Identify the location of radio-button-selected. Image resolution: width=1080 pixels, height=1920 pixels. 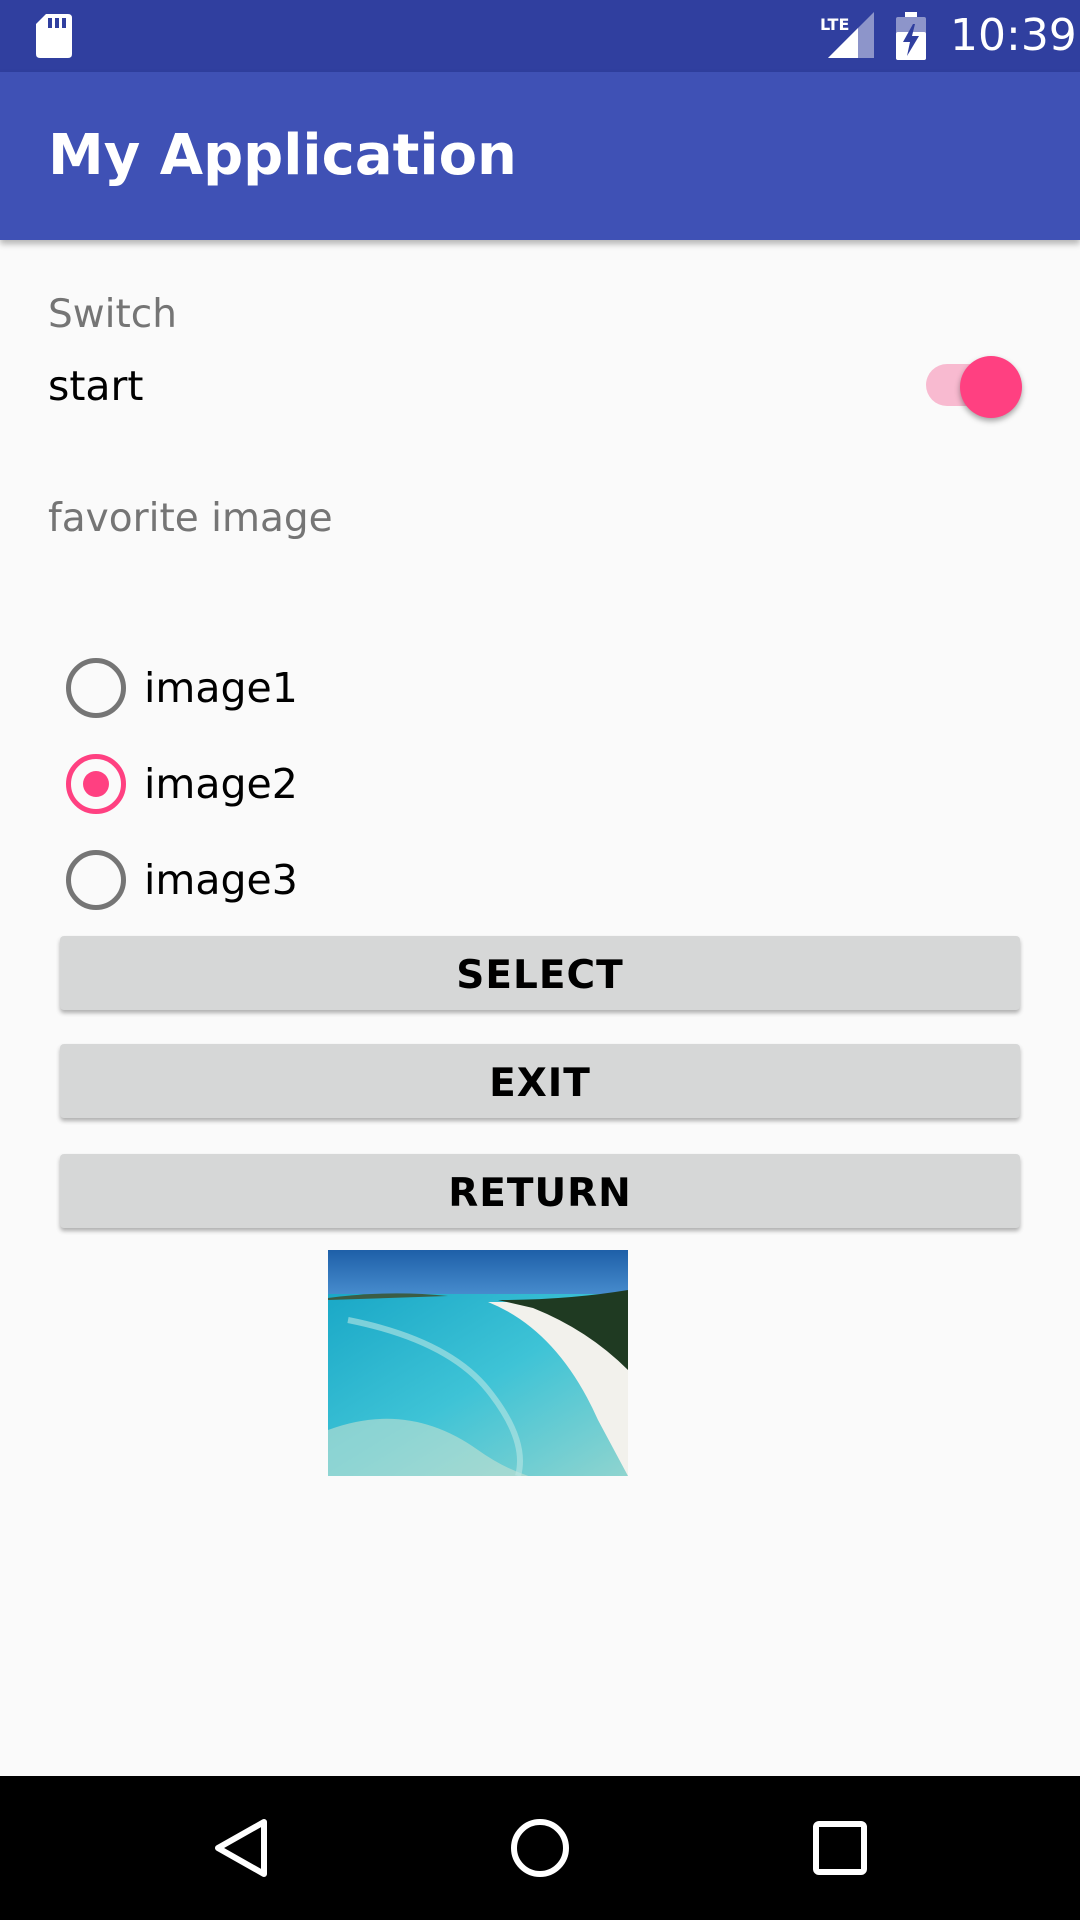
(96, 784).